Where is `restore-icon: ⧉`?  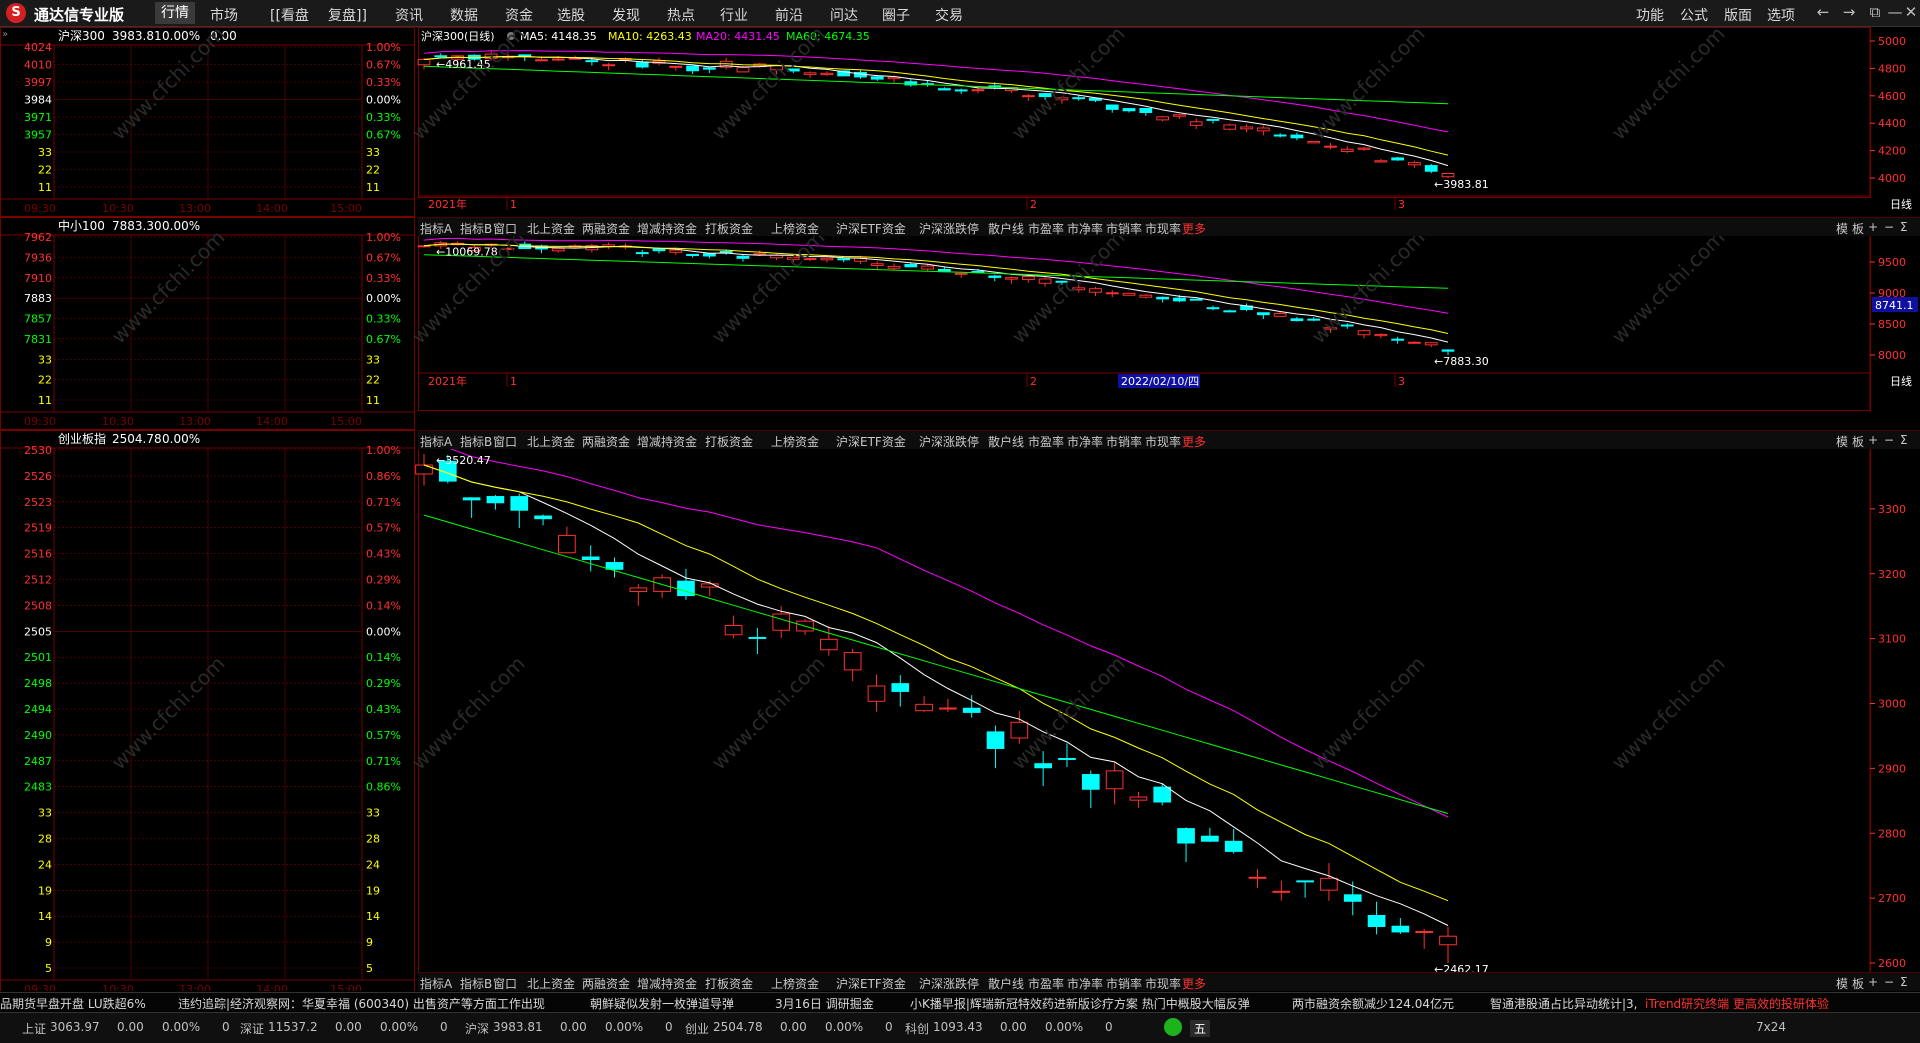 restore-icon: ⧉ is located at coordinates (1875, 12).